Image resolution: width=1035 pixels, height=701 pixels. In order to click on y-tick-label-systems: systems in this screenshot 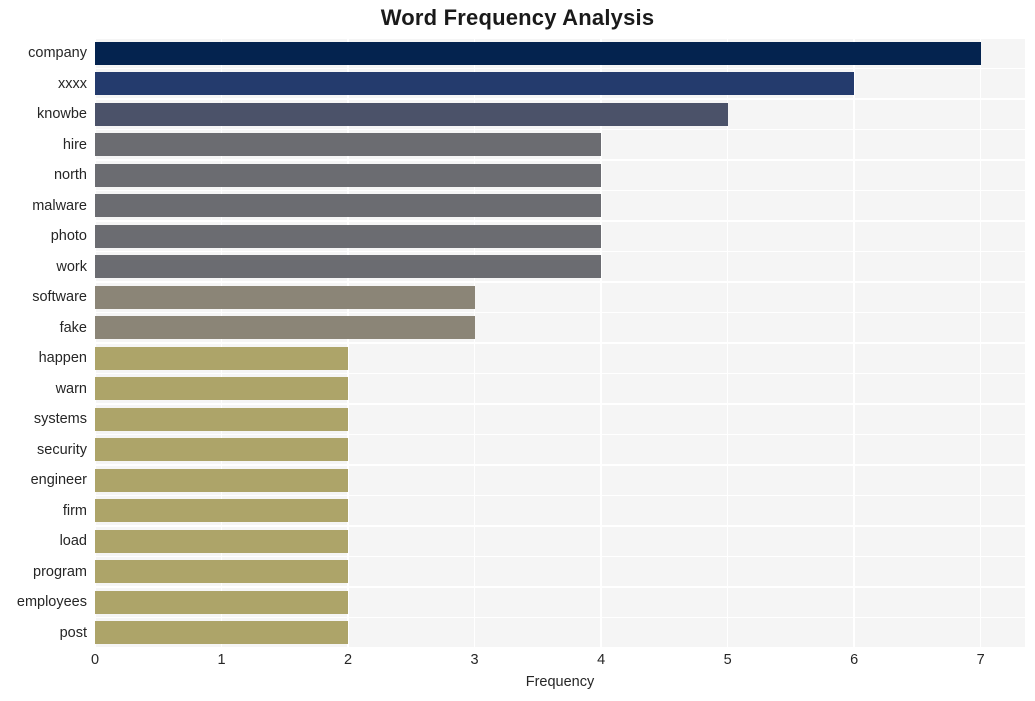, I will do `click(60, 419)`.